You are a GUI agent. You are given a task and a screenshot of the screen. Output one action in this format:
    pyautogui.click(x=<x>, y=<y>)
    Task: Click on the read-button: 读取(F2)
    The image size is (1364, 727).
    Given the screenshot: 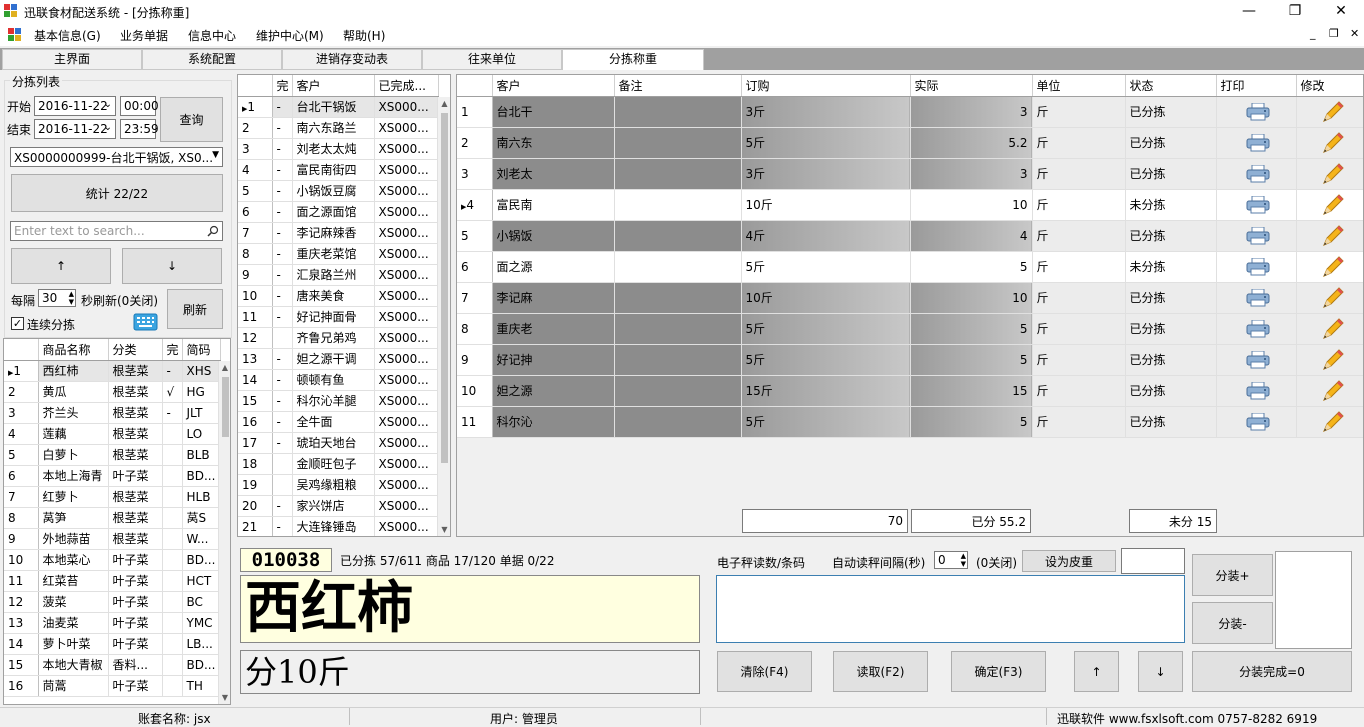 What is the action you would take?
    pyautogui.click(x=880, y=671)
    